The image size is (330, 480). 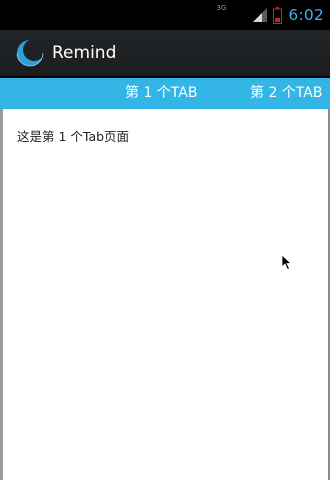 What do you see at coordinates (287, 262) in the screenshot?
I see `mouse-pointer-icon` at bounding box center [287, 262].